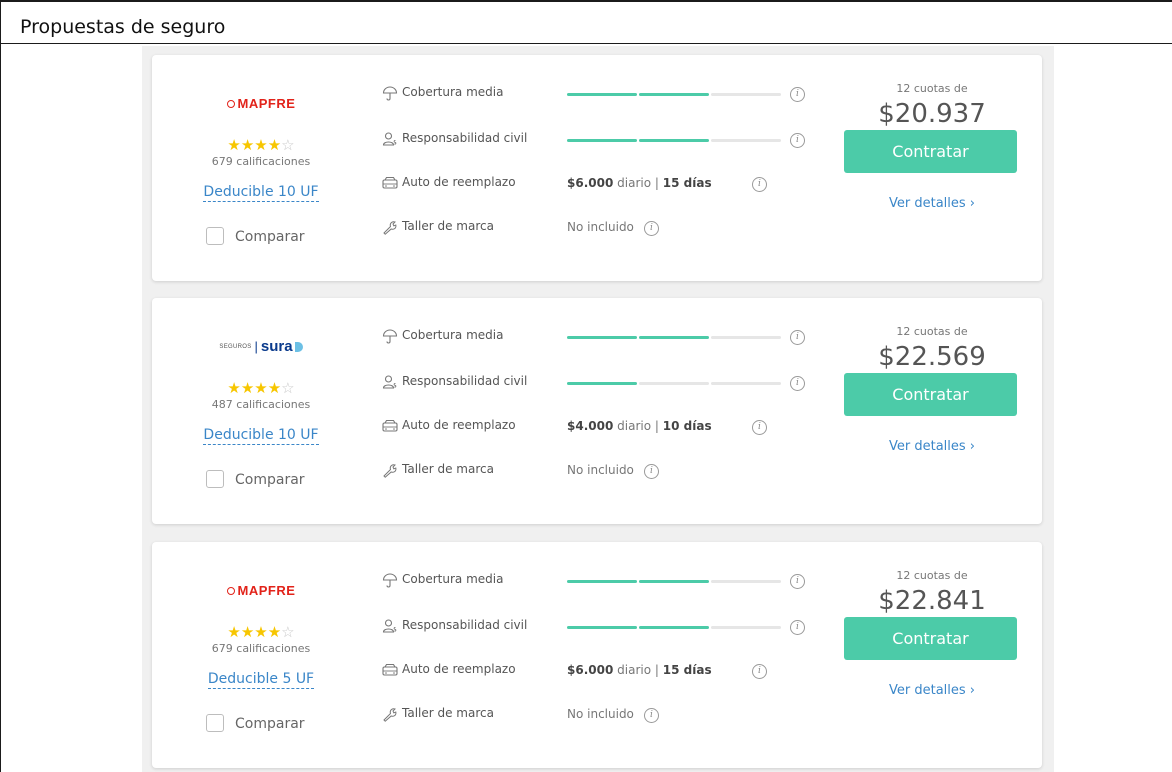 The width and height of the screenshot is (1172, 772). What do you see at coordinates (639, 426) in the screenshot?
I see `replacement-value: $4.000 diario | 10 días` at bounding box center [639, 426].